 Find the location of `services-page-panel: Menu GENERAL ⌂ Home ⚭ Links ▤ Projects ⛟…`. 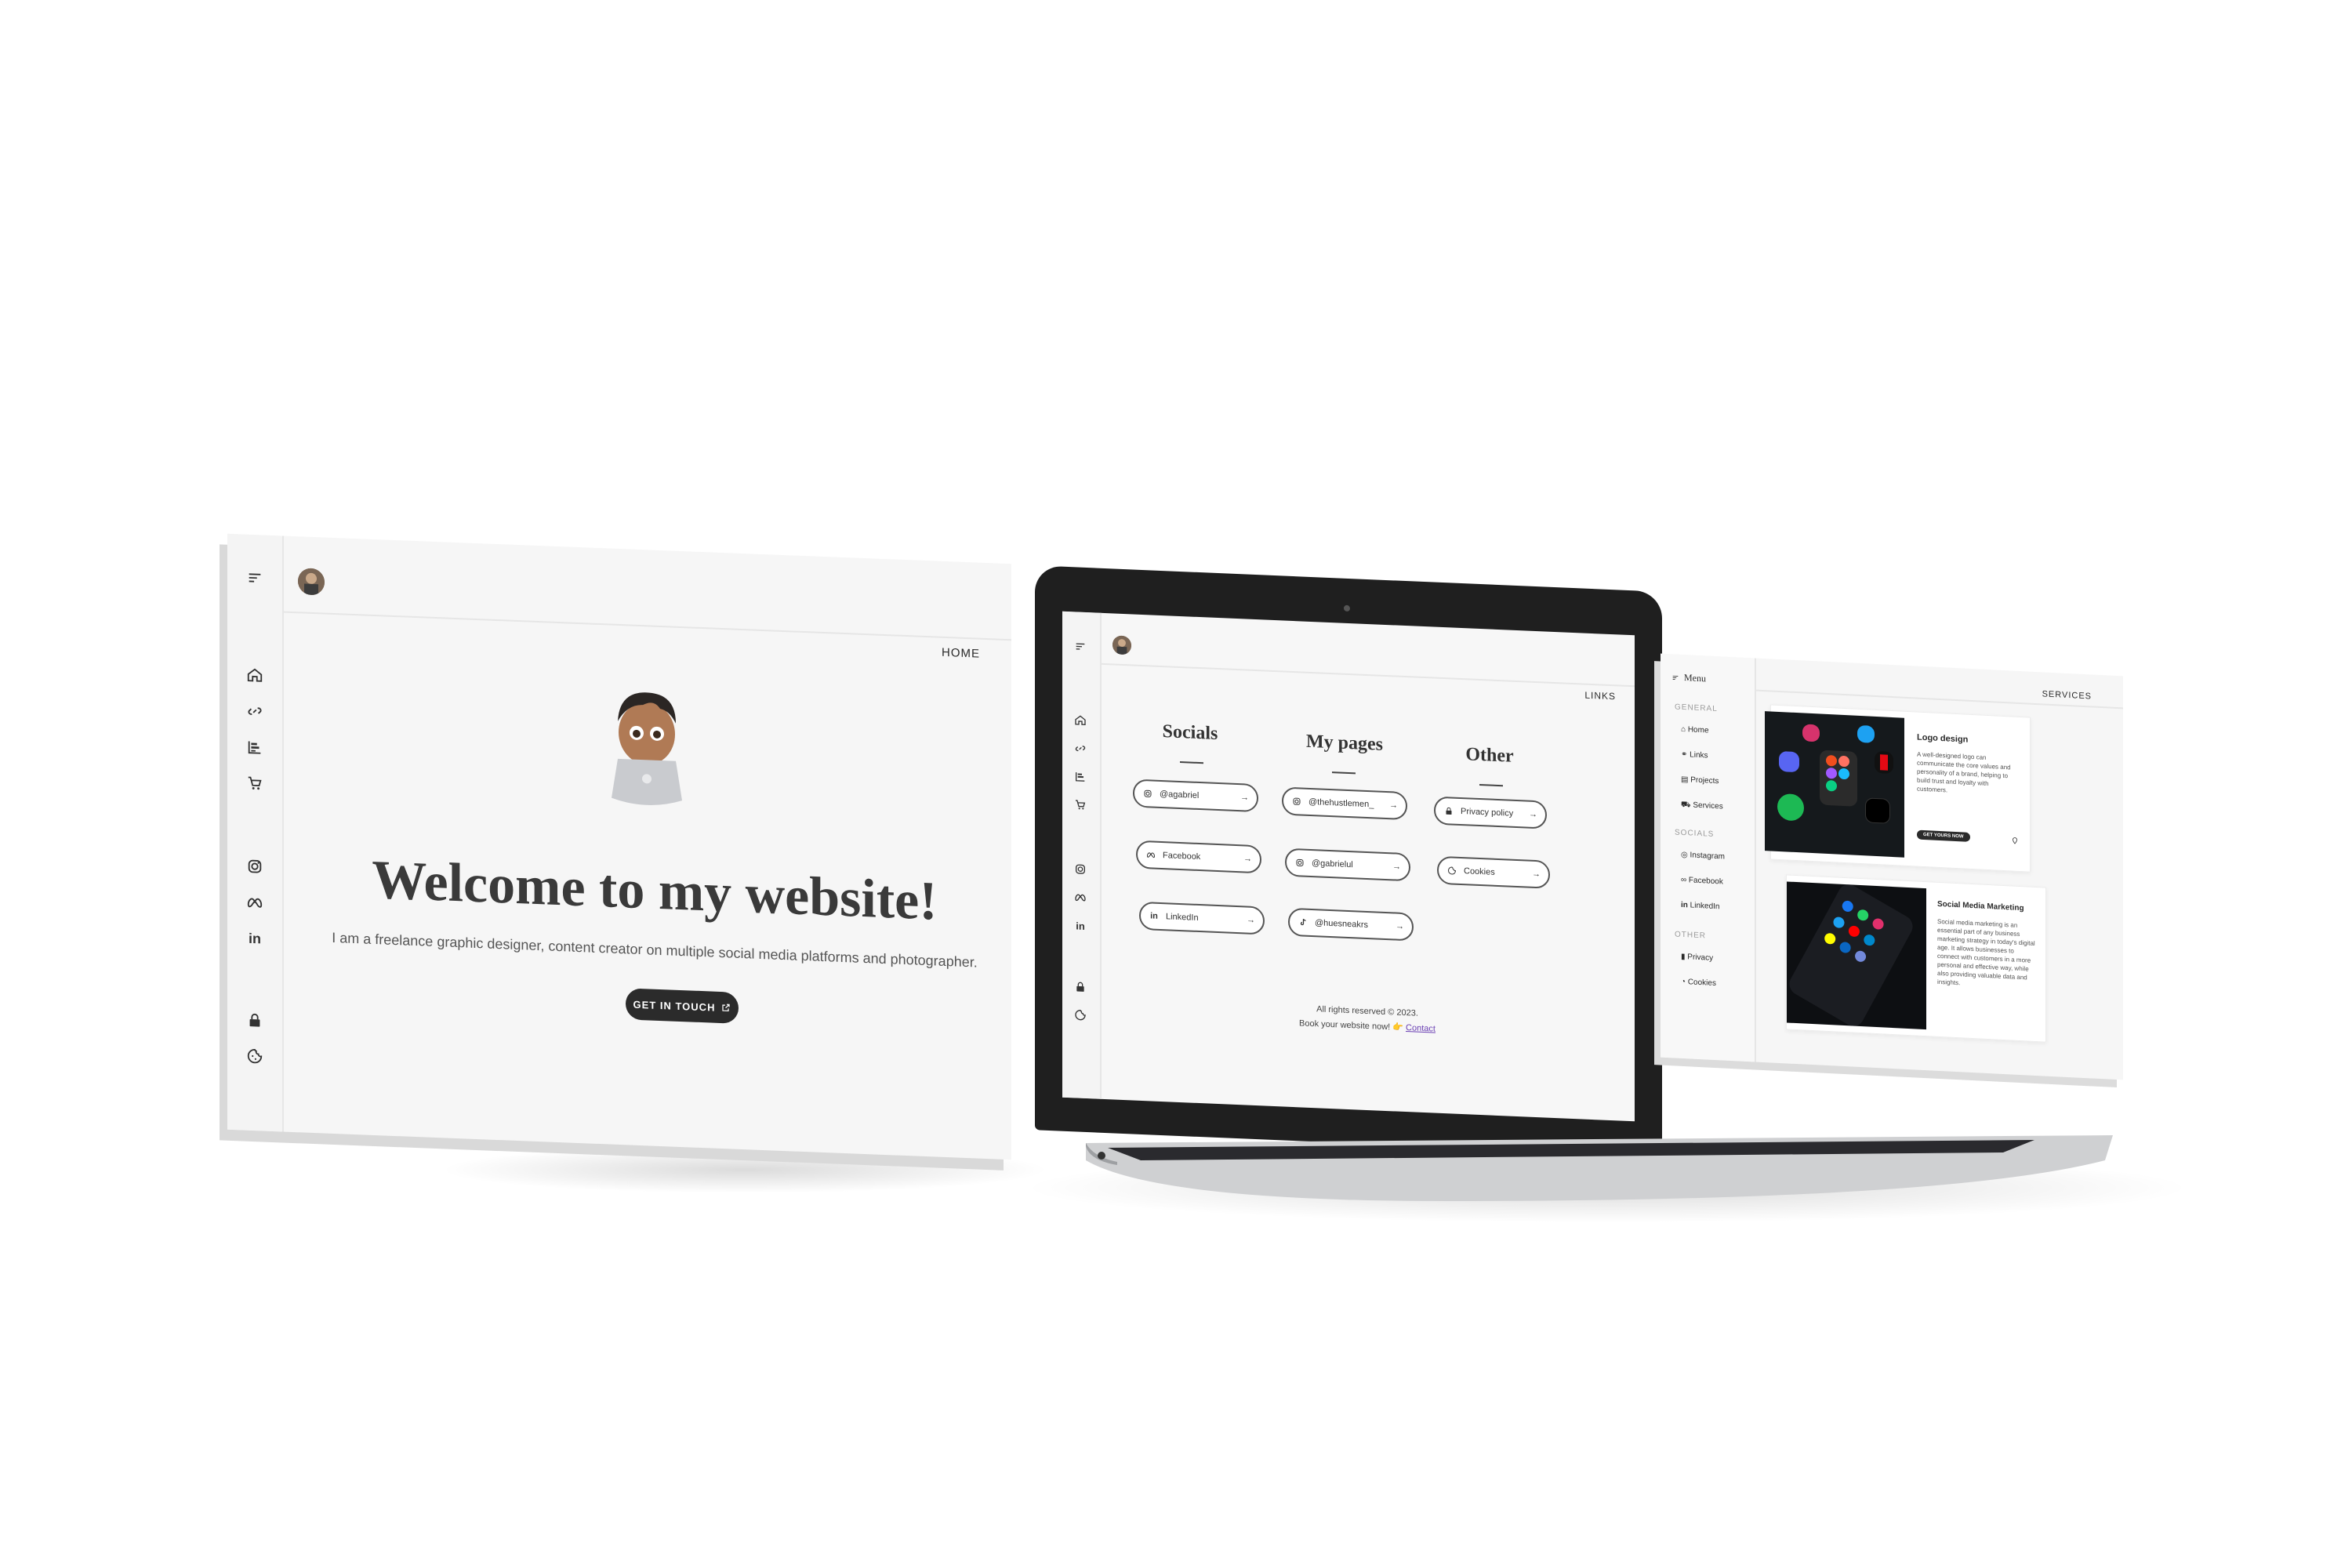

services-page-panel: Menu GENERAL ⌂ Home ⚭ Links ▤ Projects ⛟… is located at coordinates (1892, 866).